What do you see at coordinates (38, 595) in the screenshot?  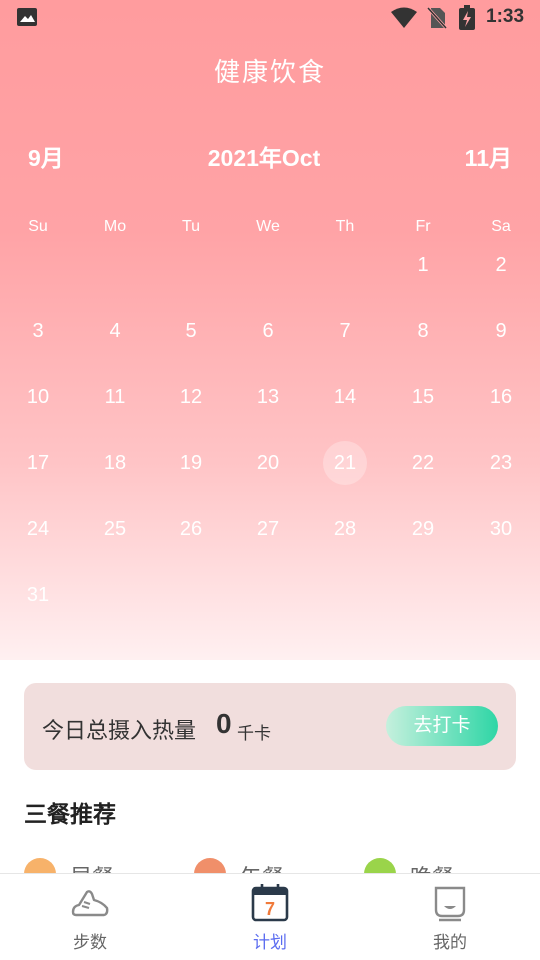 I see `calendar-day: 31` at bounding box center [38, 595].